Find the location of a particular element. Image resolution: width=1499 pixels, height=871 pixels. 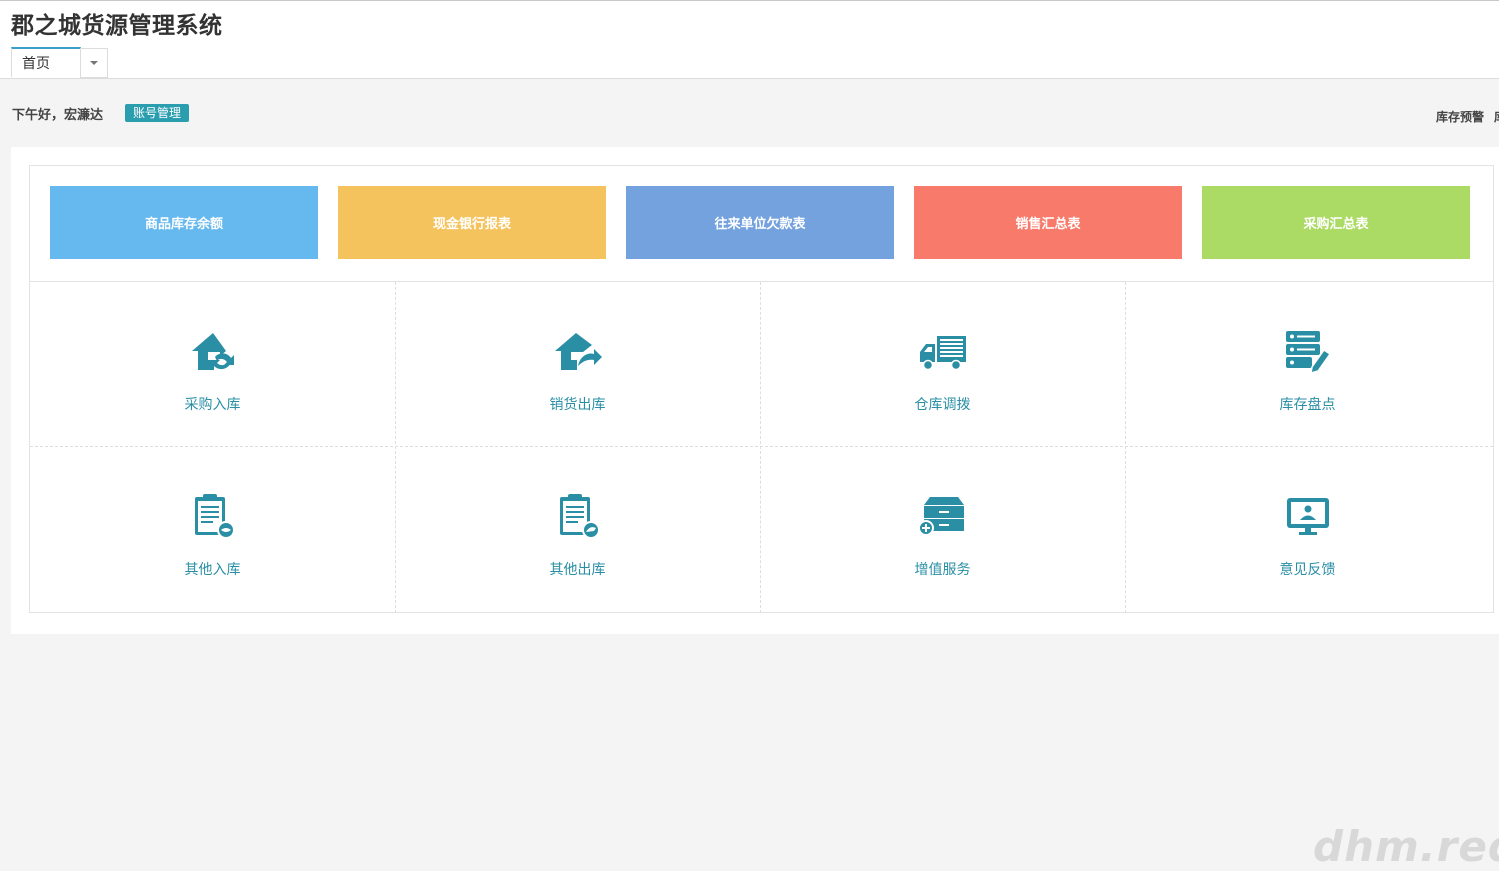

report-tiles: 商品库存余额 现金银行报表 往来单位欠款表 销售汇总表 采购汇总表 is located at coordinates (760, 222).